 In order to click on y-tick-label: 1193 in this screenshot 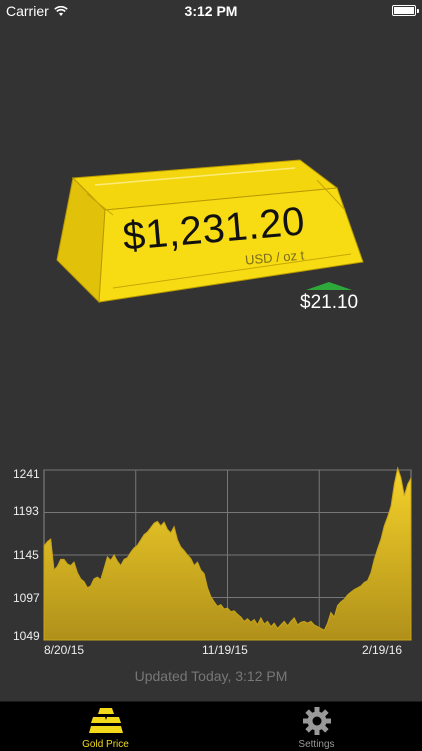, I will do `click(26, 511)`.